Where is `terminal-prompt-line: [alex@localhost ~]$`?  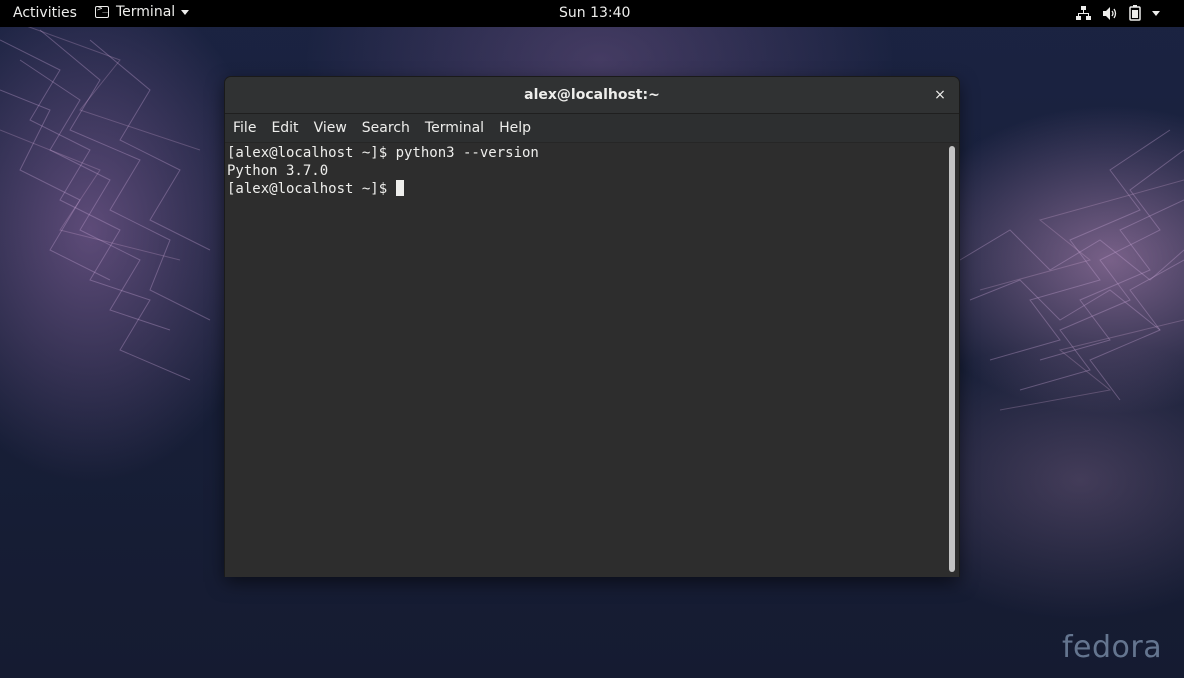
terminal-prompt-line: [alex@localhost ~]$ is located at coordinates (311, 189).